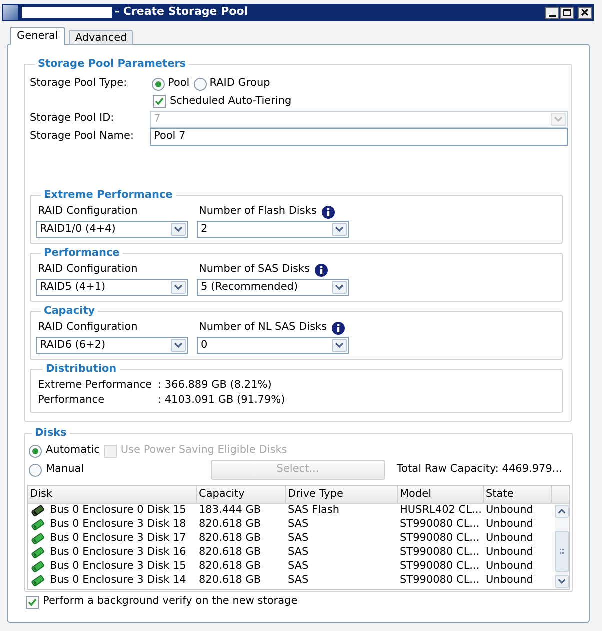 This screenshot has width=602, height=631. I want to click on scroll-down-button, so click(562, 581).